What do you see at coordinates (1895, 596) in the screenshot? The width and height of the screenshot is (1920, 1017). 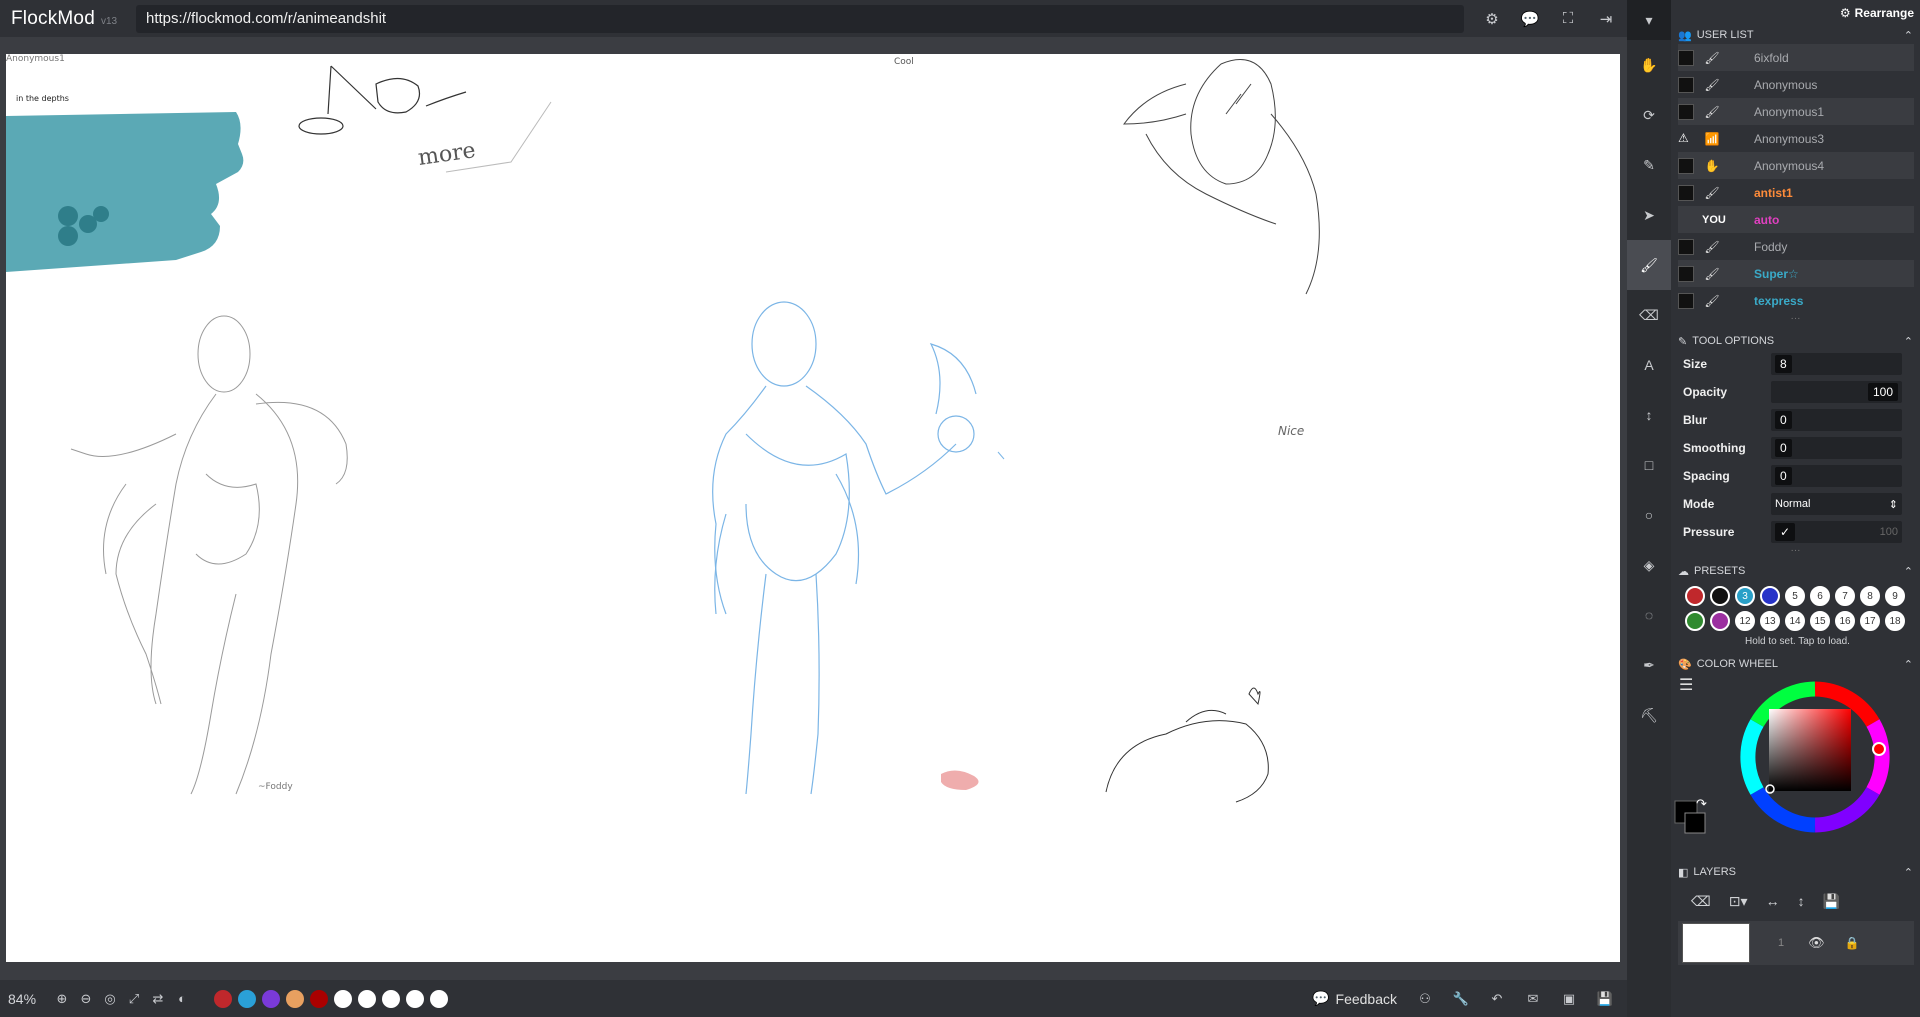 I see `preset-slot: 9` at bounding box center [1895, 596].